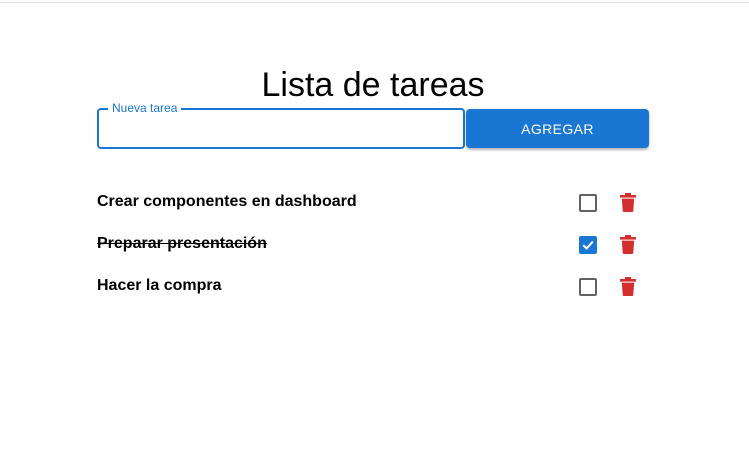 The height and width of the screenshot is (453, 749). Describe the element at coordinates (373, 84) in the screenshot. I see `page-title: Lista de tareas` at that location.